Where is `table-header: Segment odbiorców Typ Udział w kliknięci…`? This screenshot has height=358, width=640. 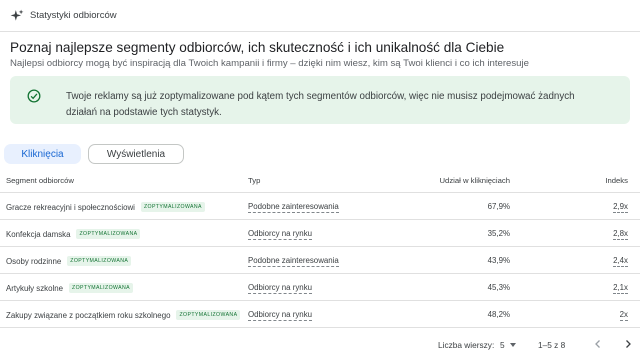 table-header: Segment odbiorców Typ Udział w kliknięci… is located at coordinates (320, 180).